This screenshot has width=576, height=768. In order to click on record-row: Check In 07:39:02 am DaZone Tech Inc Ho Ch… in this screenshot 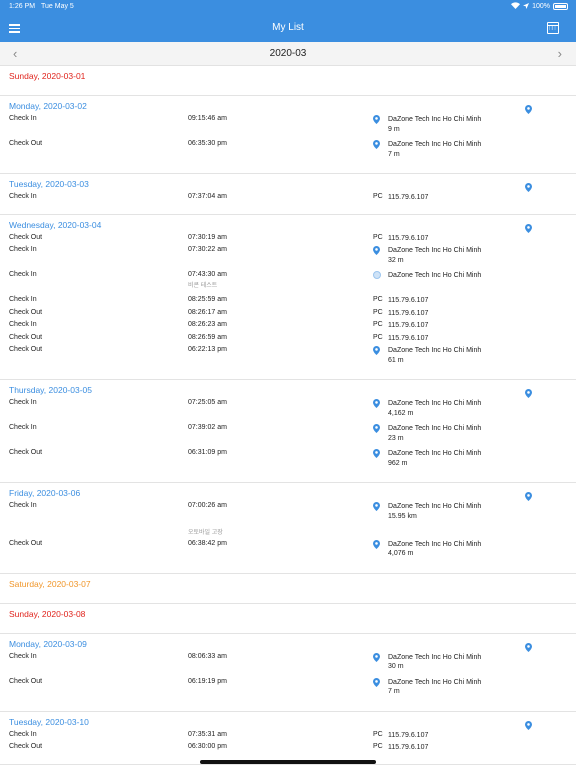, I will do `click(288, 436)`.